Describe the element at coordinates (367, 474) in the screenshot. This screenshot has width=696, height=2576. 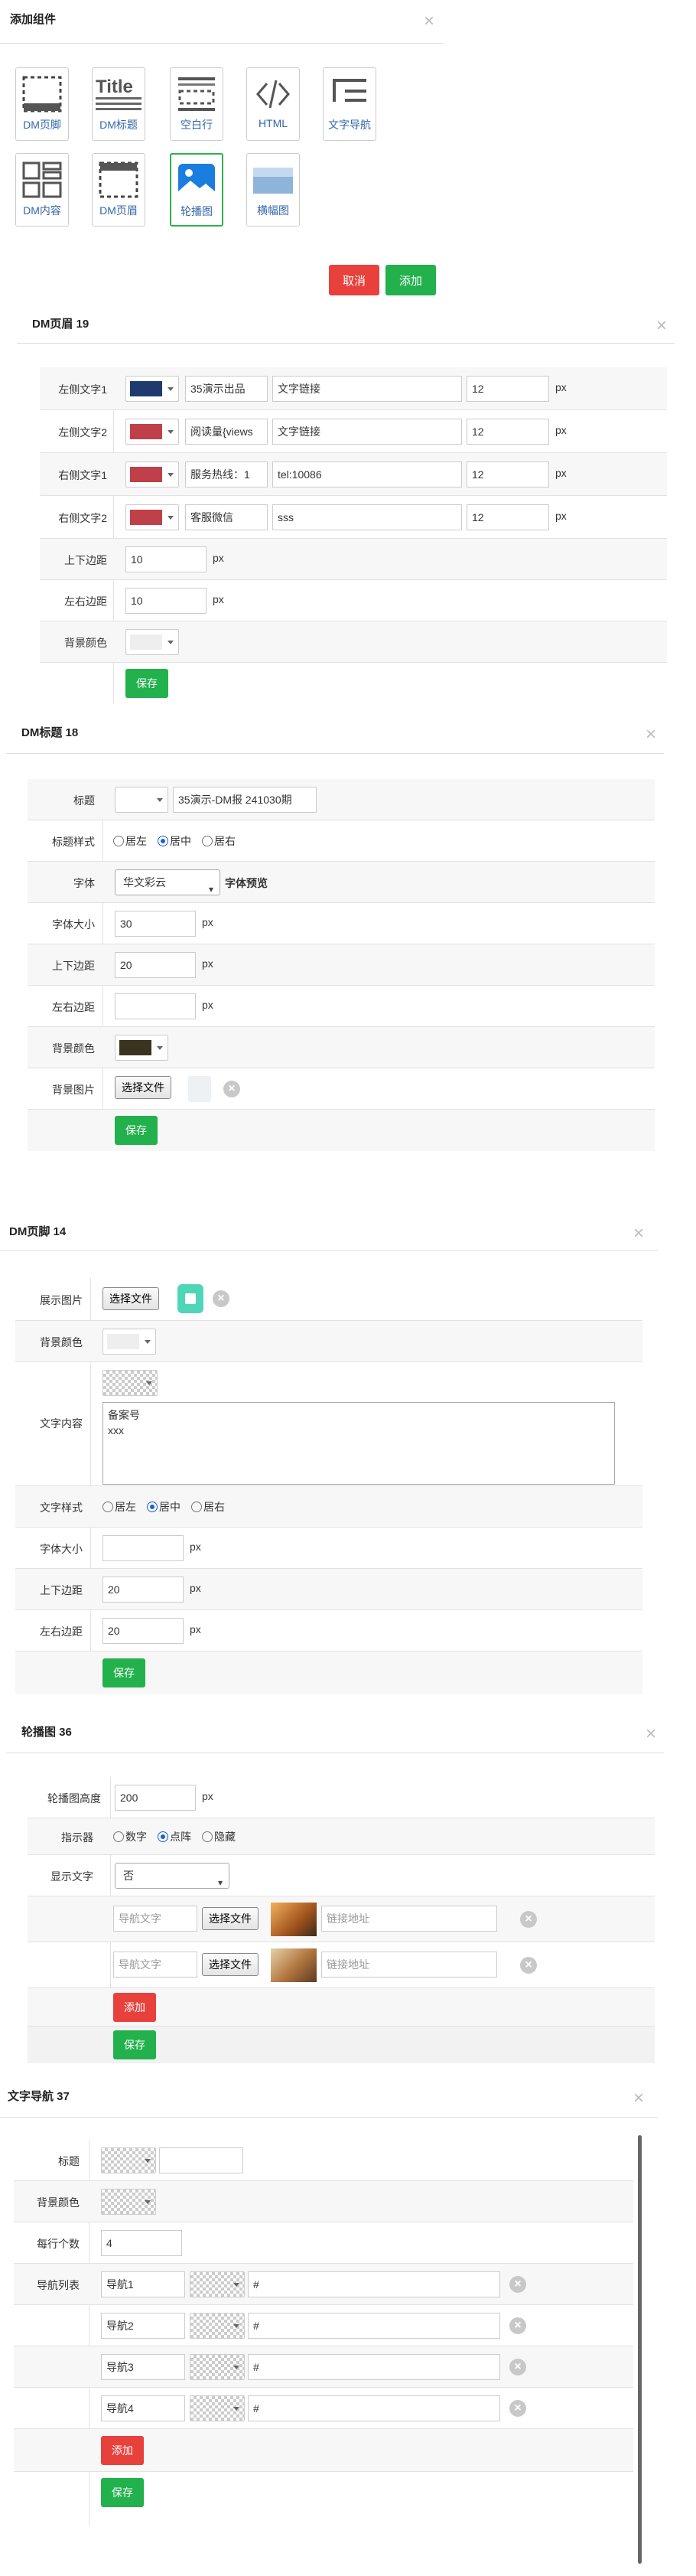
I see `link-input: tel:10086` at that location.